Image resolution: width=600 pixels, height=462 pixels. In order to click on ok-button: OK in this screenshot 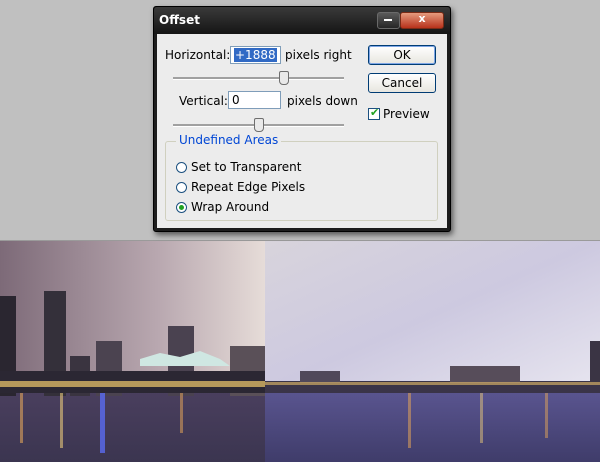, I will do `click(402, 55)`.